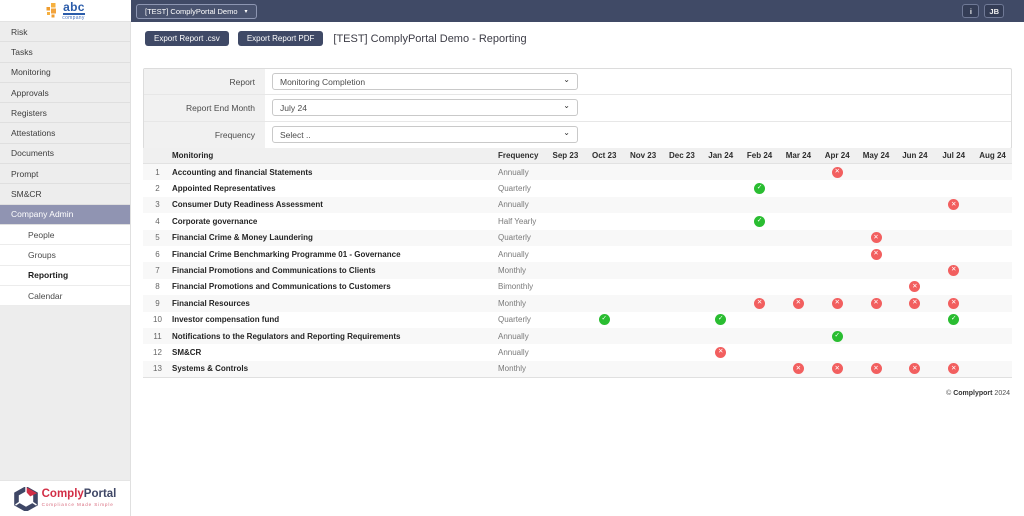 This screenshot has width=1024, height=516. Describe the element at coordinates (425, 108) in the screenshot. I see `select-report-end-month: July 24 ⌄` at that location.